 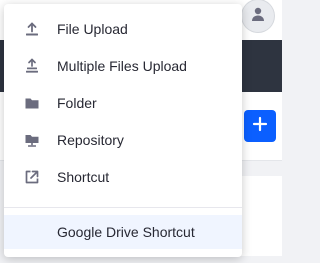 What do you see at coordinates (32, 29) in the screenshot?
I see `upload-icon` at bounding box center [32, 29].